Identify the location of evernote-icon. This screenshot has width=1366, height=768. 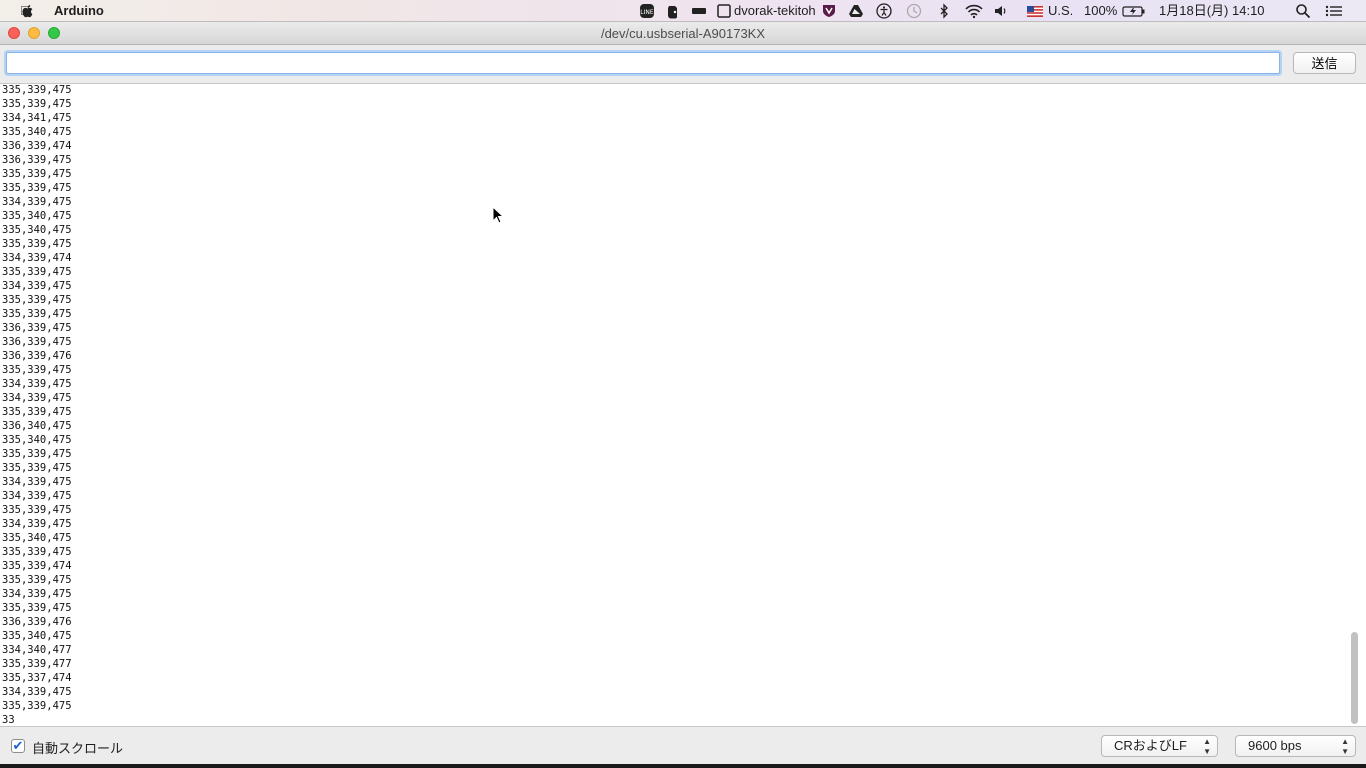
(673, 11).